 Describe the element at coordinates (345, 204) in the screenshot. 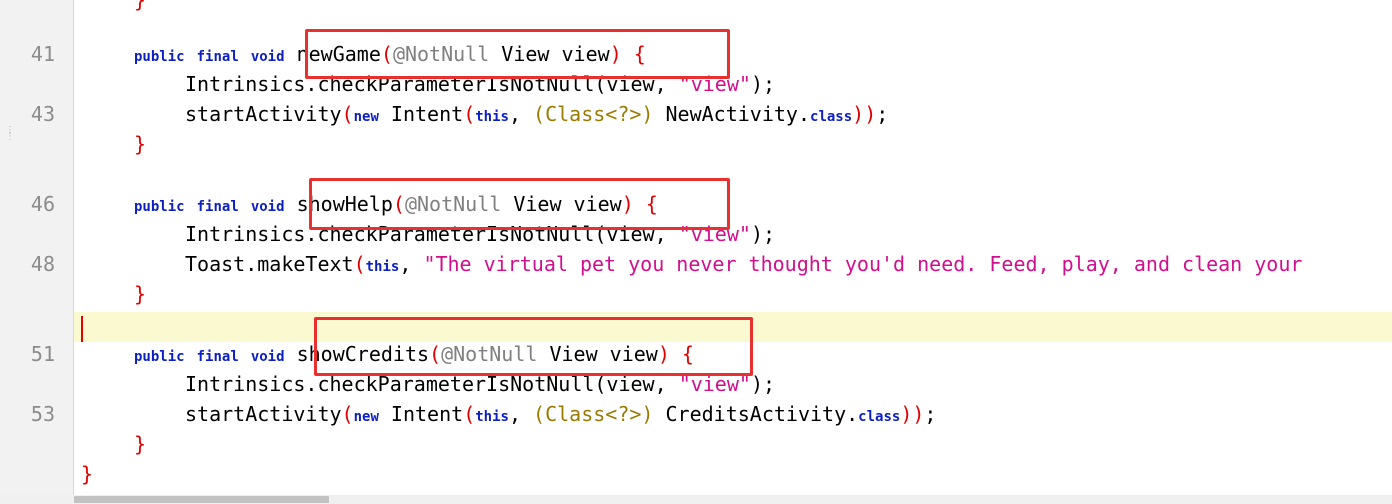

I see `method-name: showHelp` at that location.